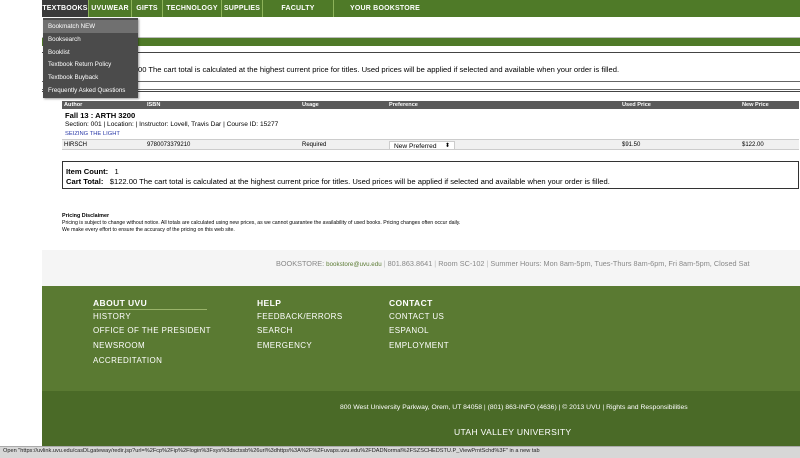 The image size is (800, 458). What do you see at coordinates (152, 330) in the screenshot?
I see `footer-link-office-of-president: OFFICE OF THE PRESIDENT` at bounding box center [152, 330].